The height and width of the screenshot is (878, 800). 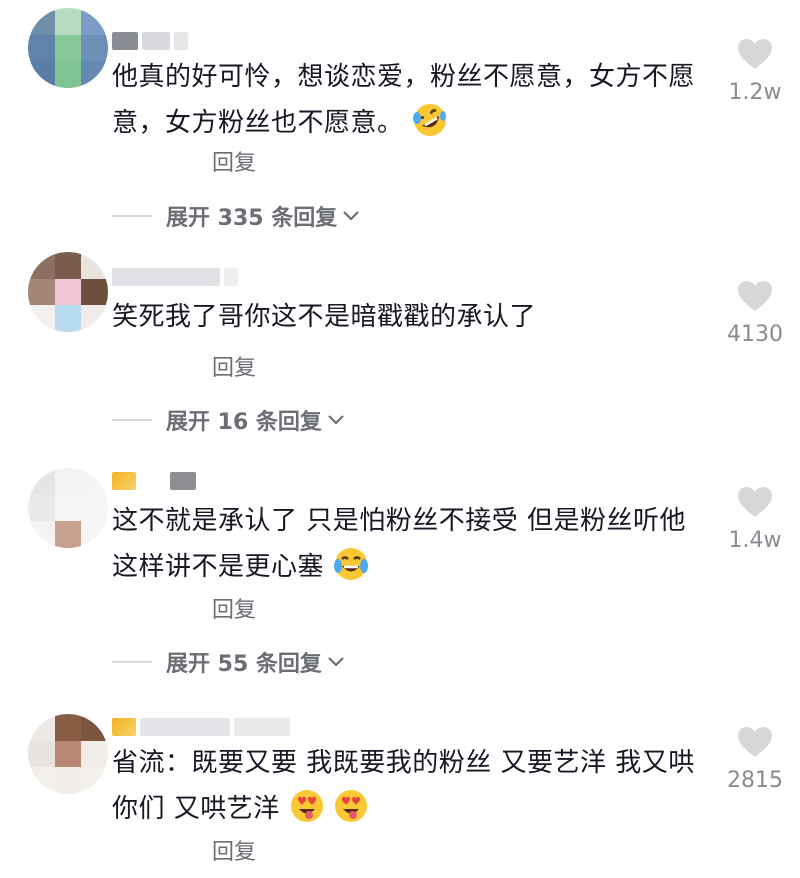 What do you see at coordinates (252, 218) in the screenshot?
I see `expand-replies-label: 展开 335 条回复` at bounding box center [252, 218].